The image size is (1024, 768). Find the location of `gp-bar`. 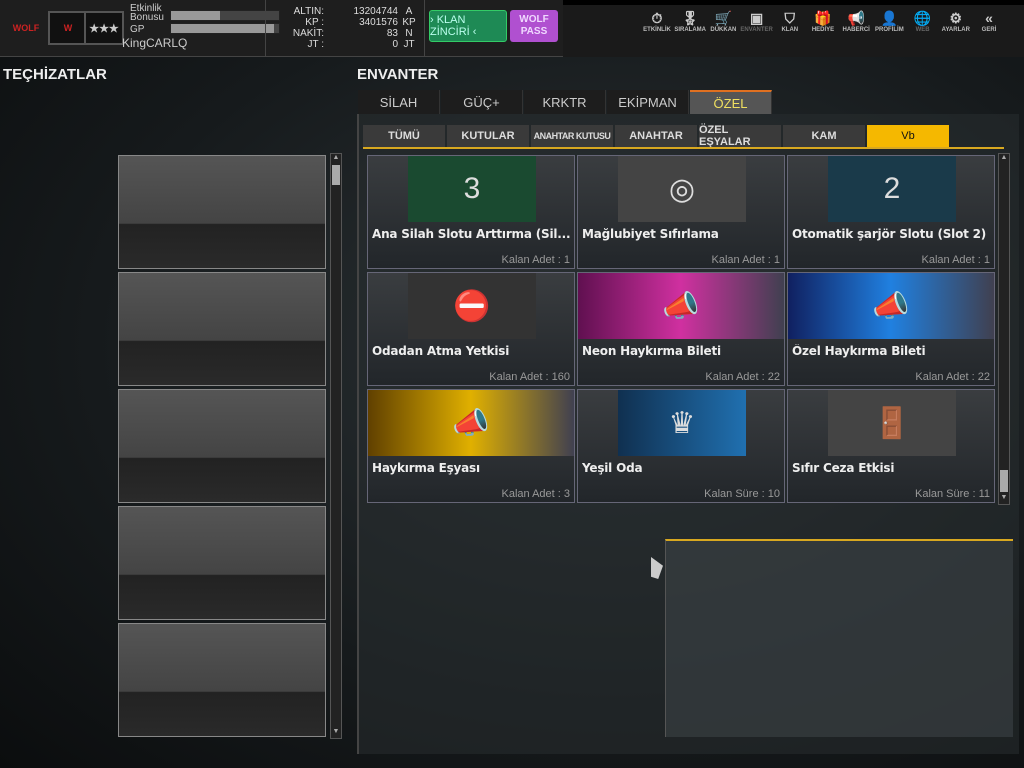

gp-bar is located at coordinates (225, 28).